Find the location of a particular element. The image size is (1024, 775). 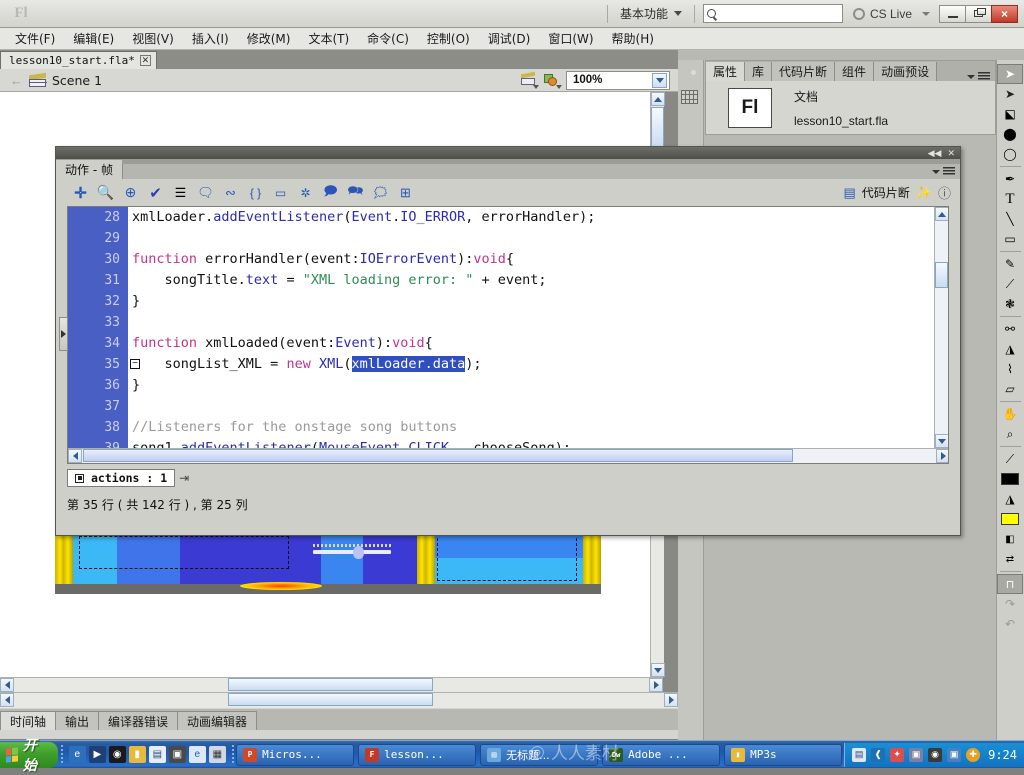

text-tool: T is located at coordinates (1010, 199).